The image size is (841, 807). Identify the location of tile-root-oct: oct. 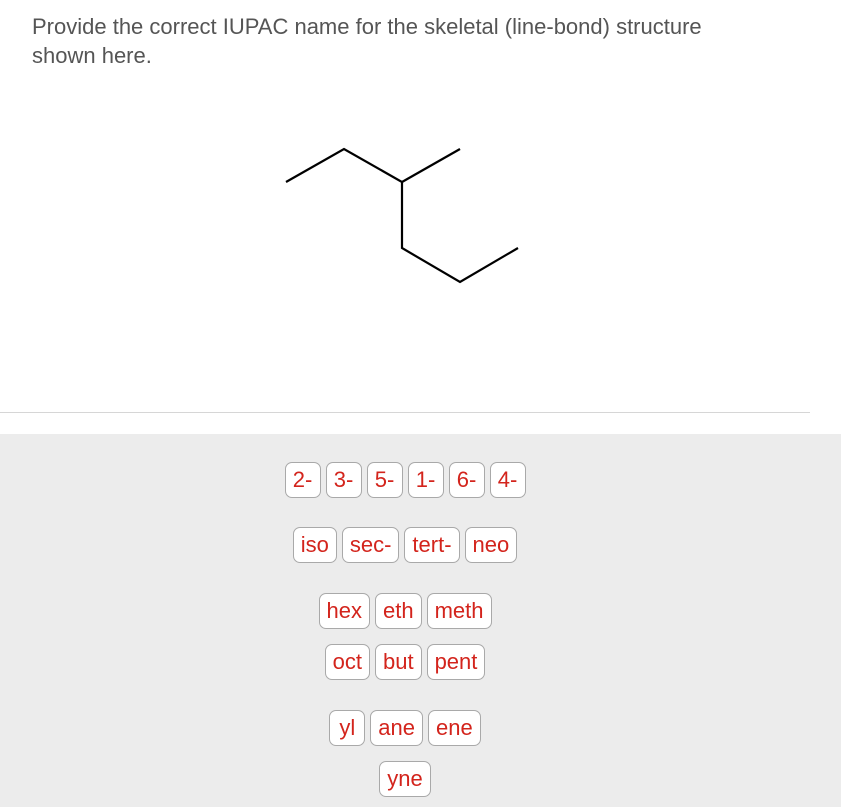
(347, 662).